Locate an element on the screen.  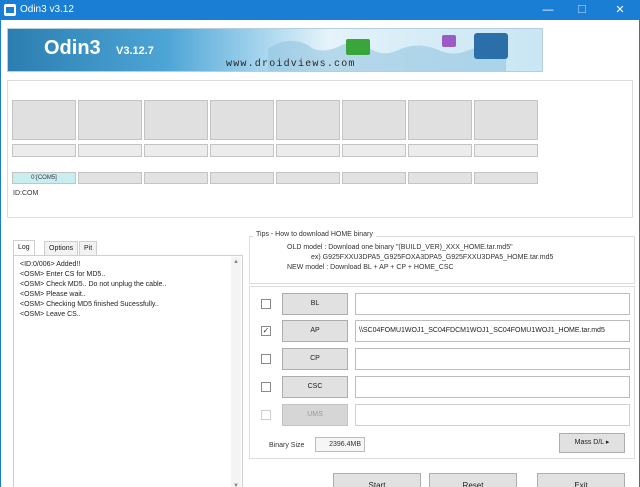
log-line: <OSM> Please wait.. is located at coordinates (53, 294).